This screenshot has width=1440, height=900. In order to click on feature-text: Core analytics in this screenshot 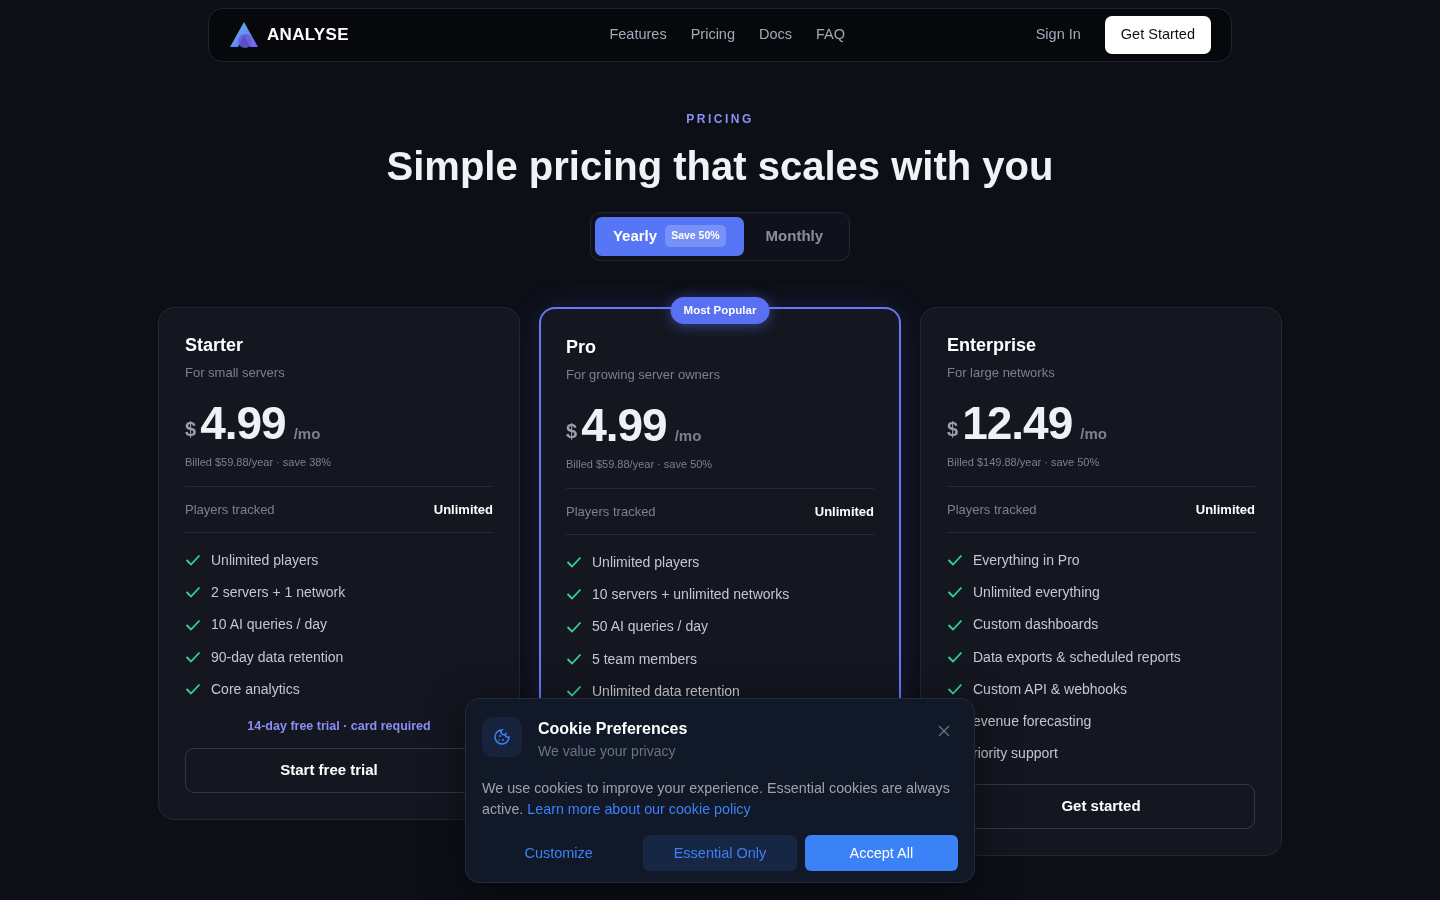, I will do `click(255, 689)`.